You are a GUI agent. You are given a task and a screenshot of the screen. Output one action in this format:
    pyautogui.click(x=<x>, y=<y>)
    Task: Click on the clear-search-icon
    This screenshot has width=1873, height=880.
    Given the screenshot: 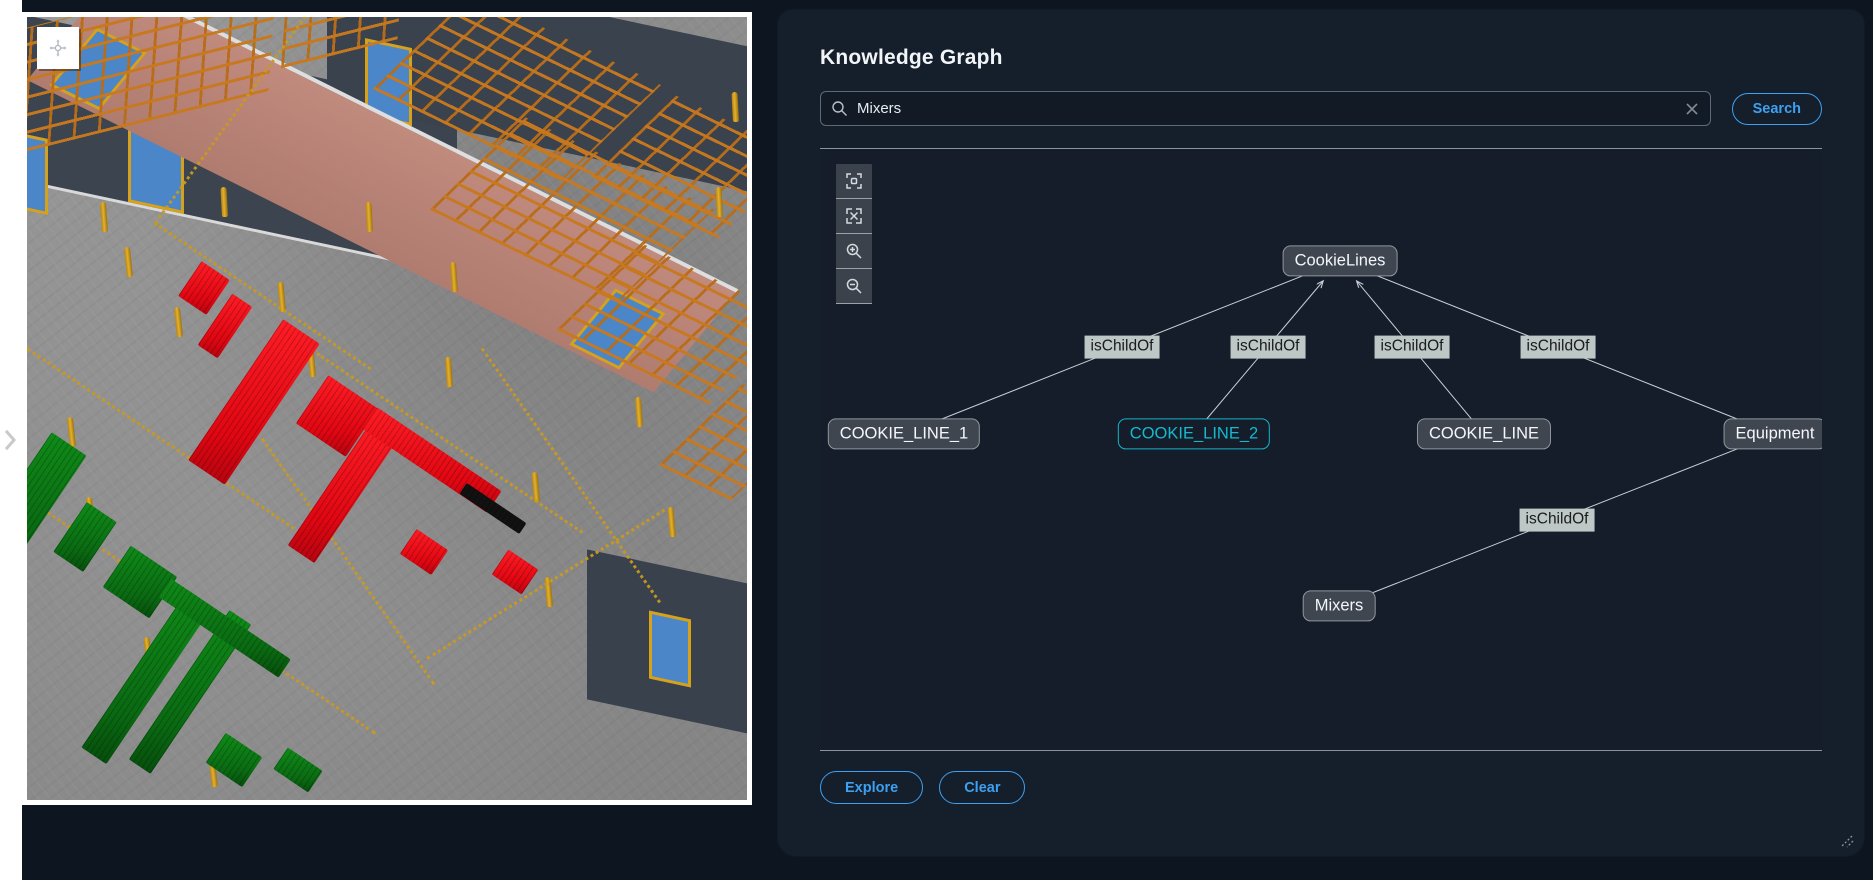 What is the action you would take?
    pyautogui.click(x=1688, y=109)
    